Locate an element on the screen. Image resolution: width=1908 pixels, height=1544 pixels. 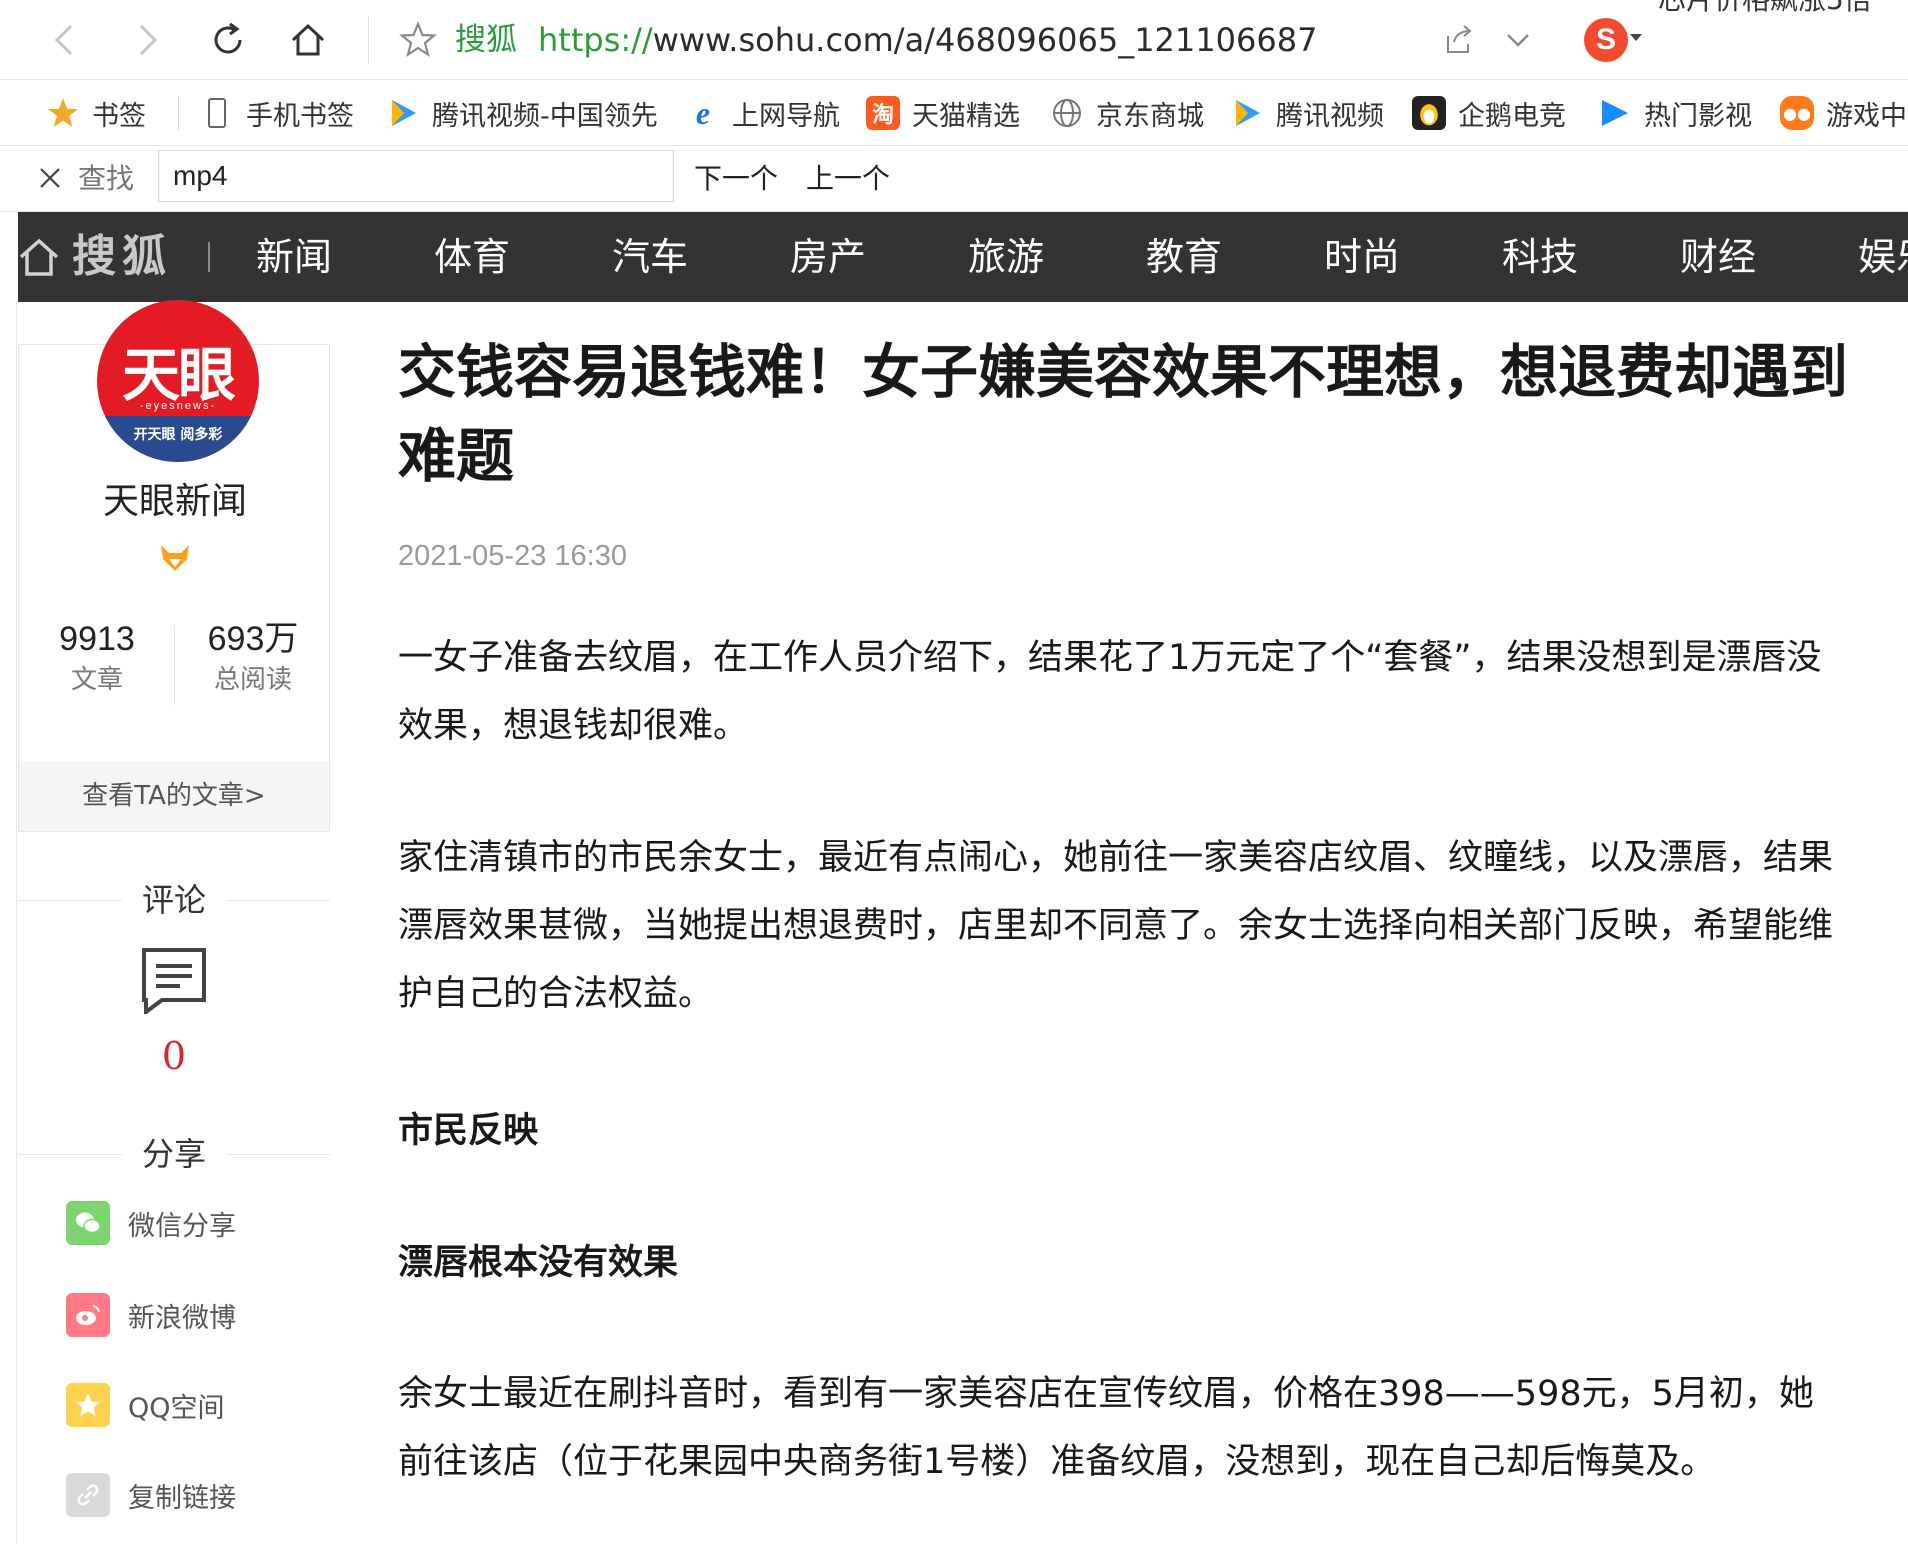
bookmark-item: 热门影视 is located at coordinates (1675, 113).